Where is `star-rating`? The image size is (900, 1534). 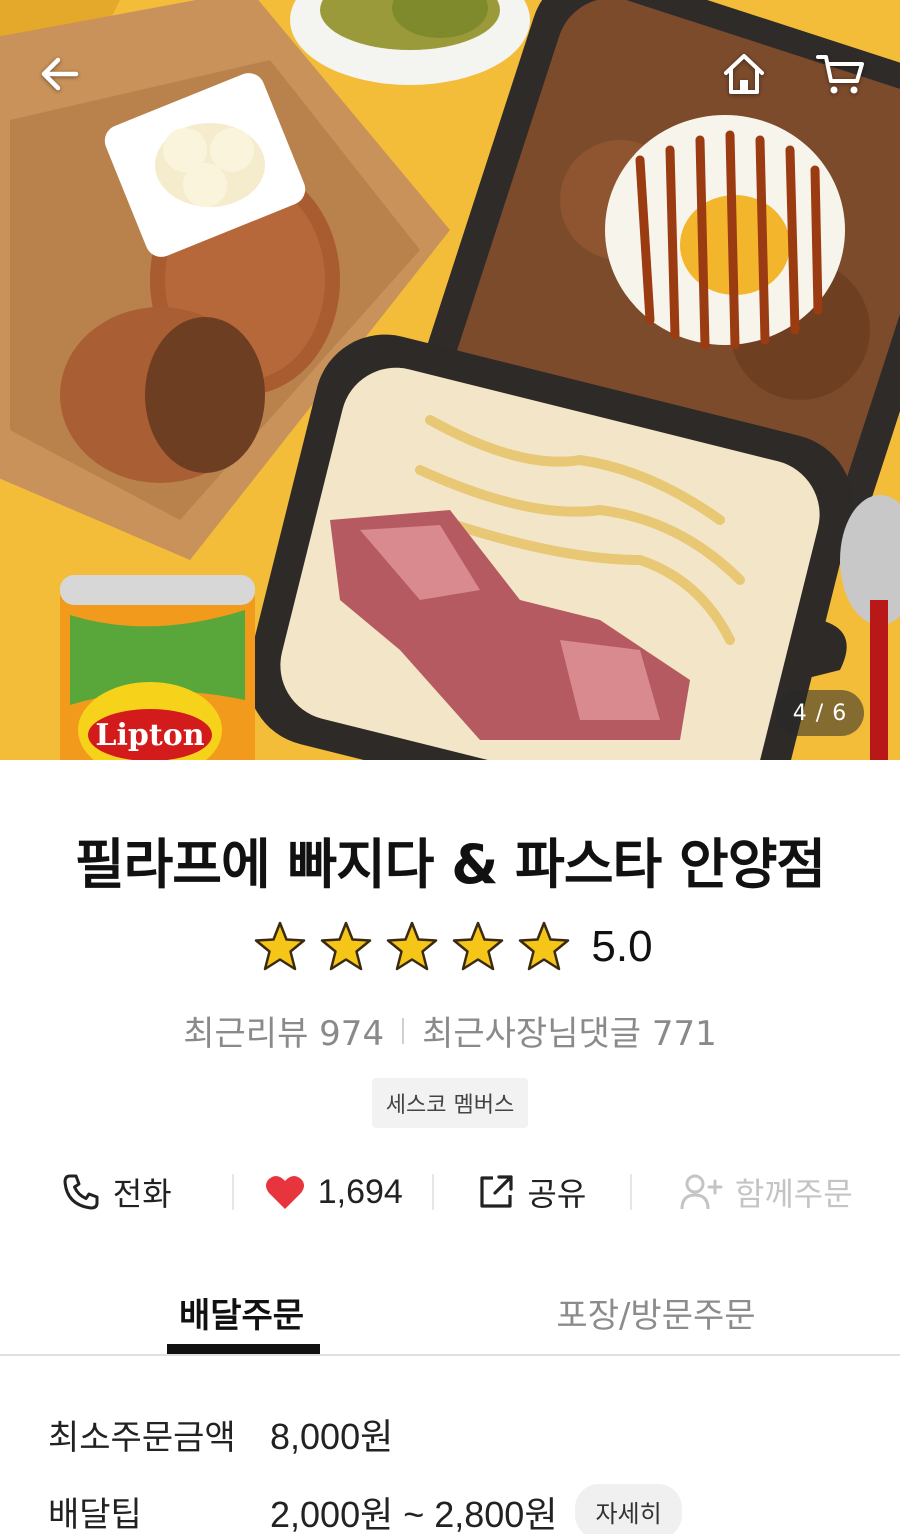
star-rating is located at coordinates (412, 947).